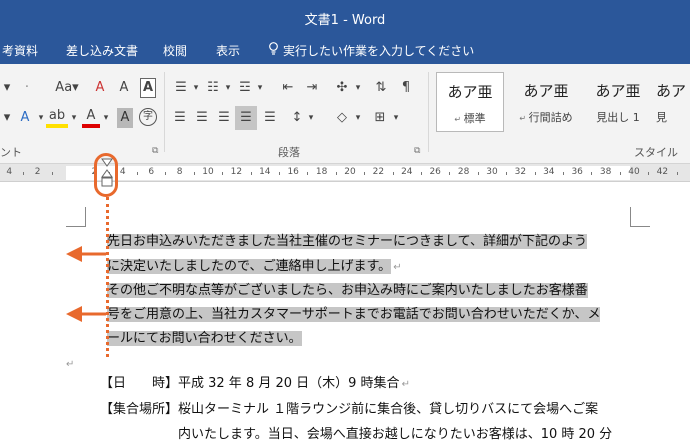 Image resolution: width=690 pixels, height=440 pixels. What do you see at coordinates (246, 118) in the screenshot?
I see `justify-icon: ☰` at bounding box center [246, 118].